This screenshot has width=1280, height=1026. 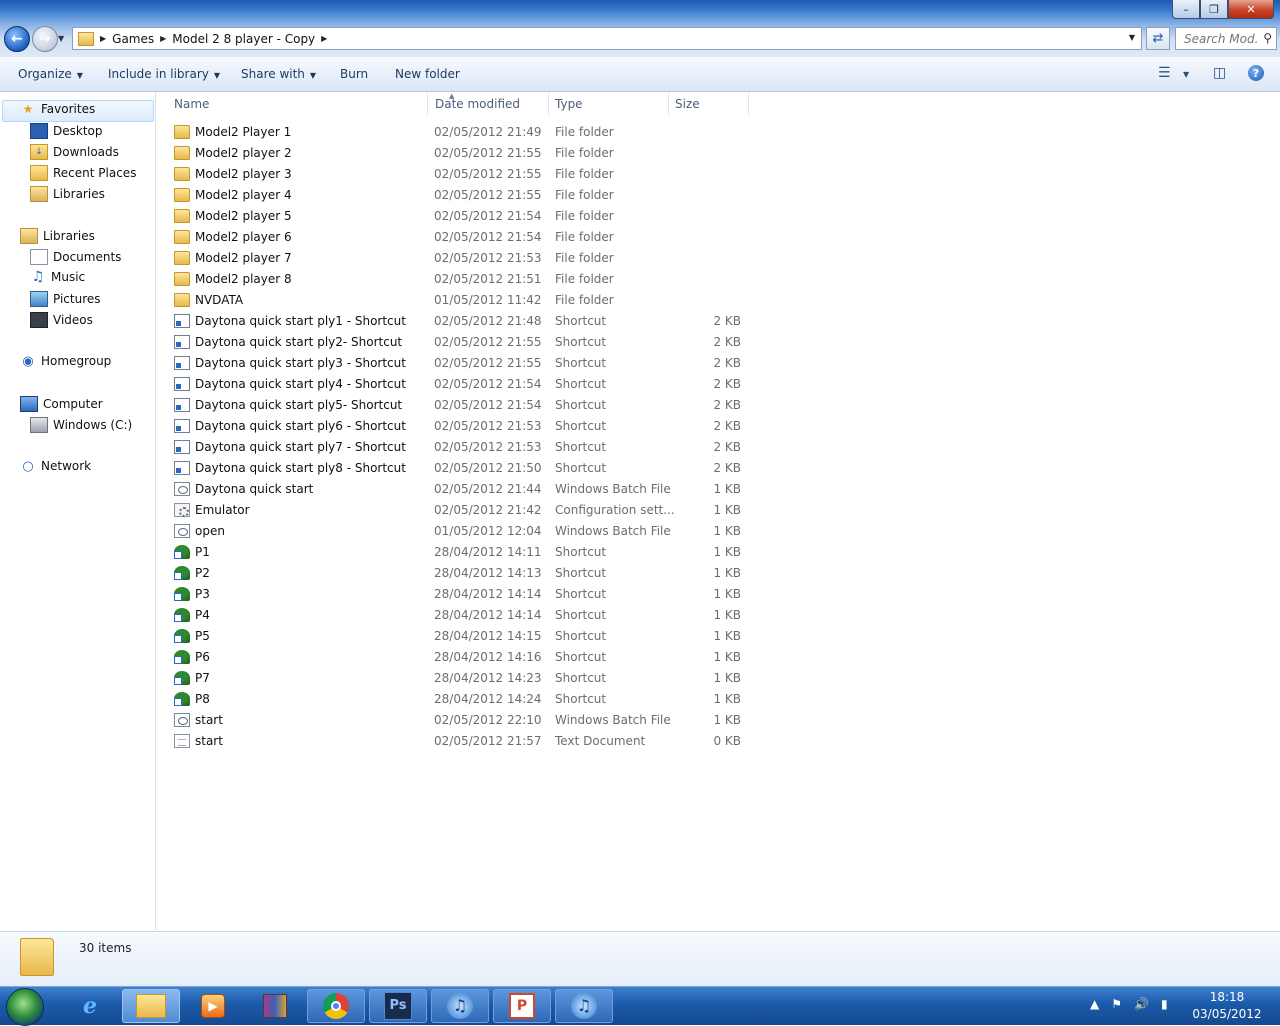 What do you see at coordinates (58, 109) in the screenshot?
I see `nav-favorites: ★ Favorites` at bounding box center [58, 109].